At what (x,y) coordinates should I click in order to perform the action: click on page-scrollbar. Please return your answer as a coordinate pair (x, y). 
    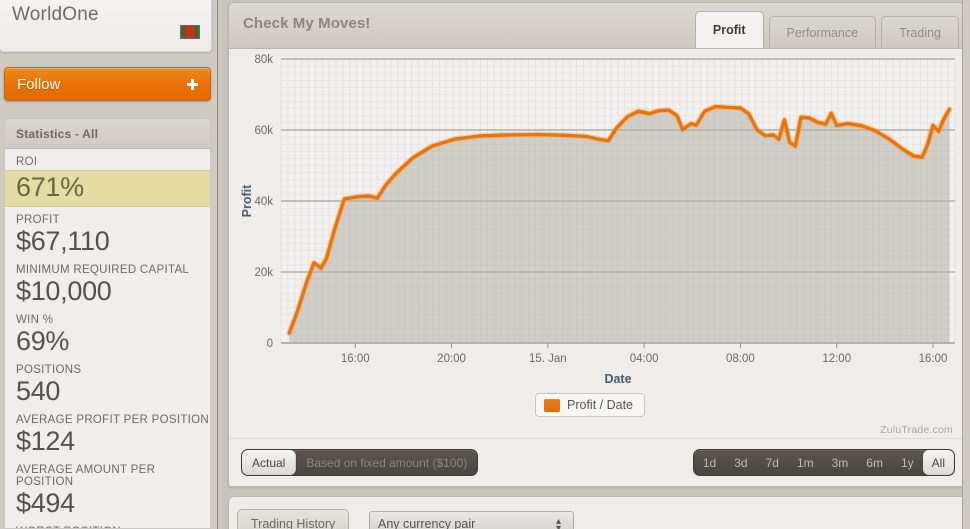
    Looking at the image, I should click on (966, 264).